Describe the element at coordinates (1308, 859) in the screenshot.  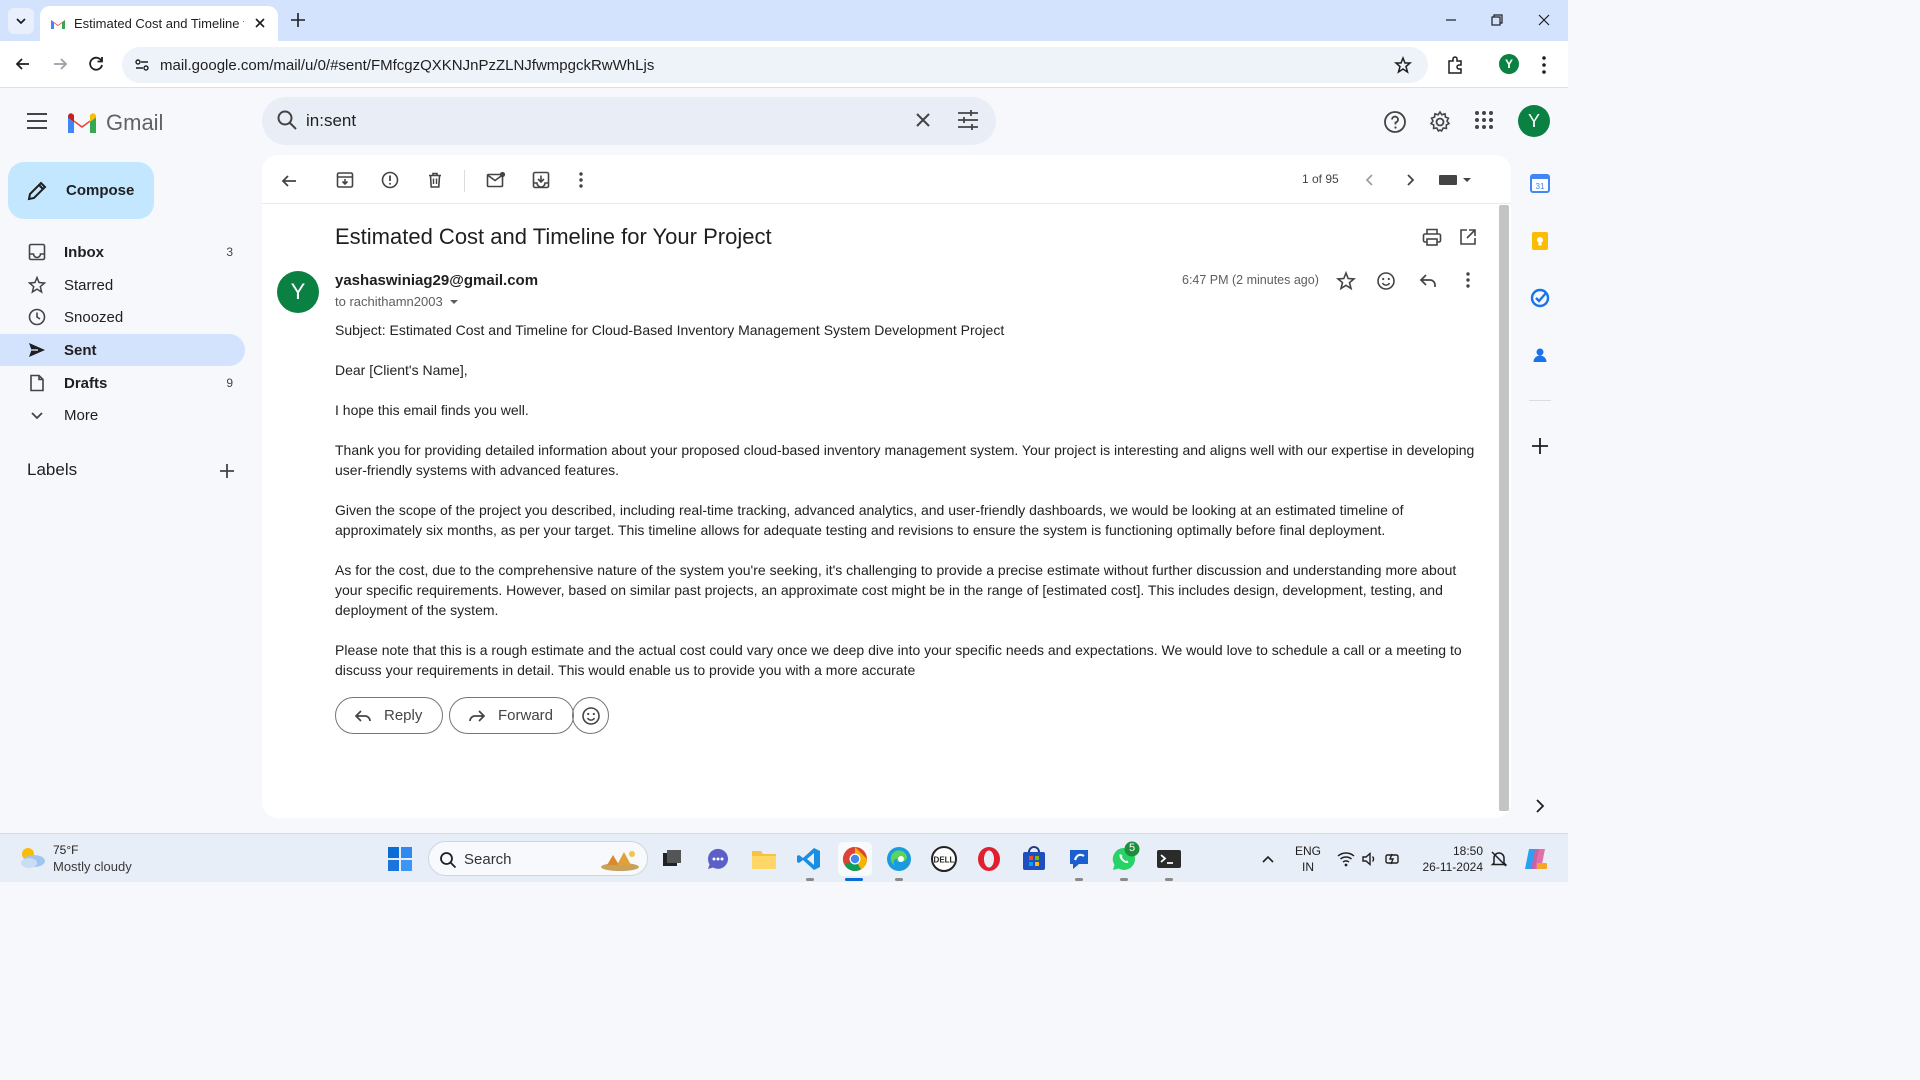
I see `input-language: ENG IN` at that location.